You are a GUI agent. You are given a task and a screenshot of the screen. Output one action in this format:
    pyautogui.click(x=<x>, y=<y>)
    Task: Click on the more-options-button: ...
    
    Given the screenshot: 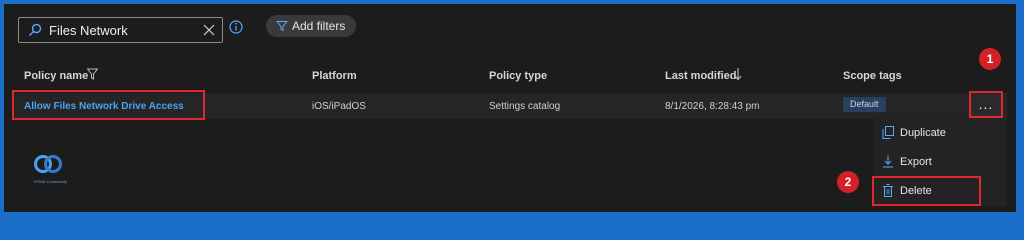 What is the action you would take?
    pyautogui.click(x=986, y=104)
    